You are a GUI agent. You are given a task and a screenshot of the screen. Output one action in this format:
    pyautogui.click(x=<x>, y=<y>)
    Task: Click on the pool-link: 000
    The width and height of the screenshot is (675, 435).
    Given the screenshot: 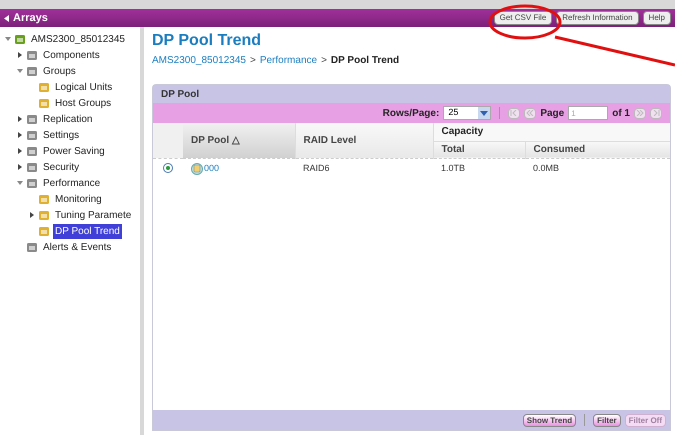 What is the action you would take?
    pyautogui.click(x=212, y=168)
    